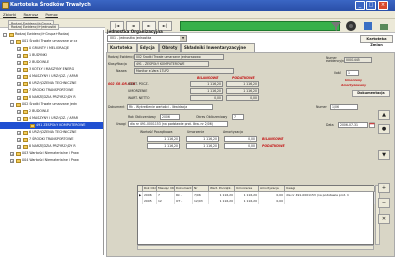 The image size is (395, 258). Describe the element at coordinates (51, 14) in the screenshot. I see `menu-pomoc: Pomoc` at that location.